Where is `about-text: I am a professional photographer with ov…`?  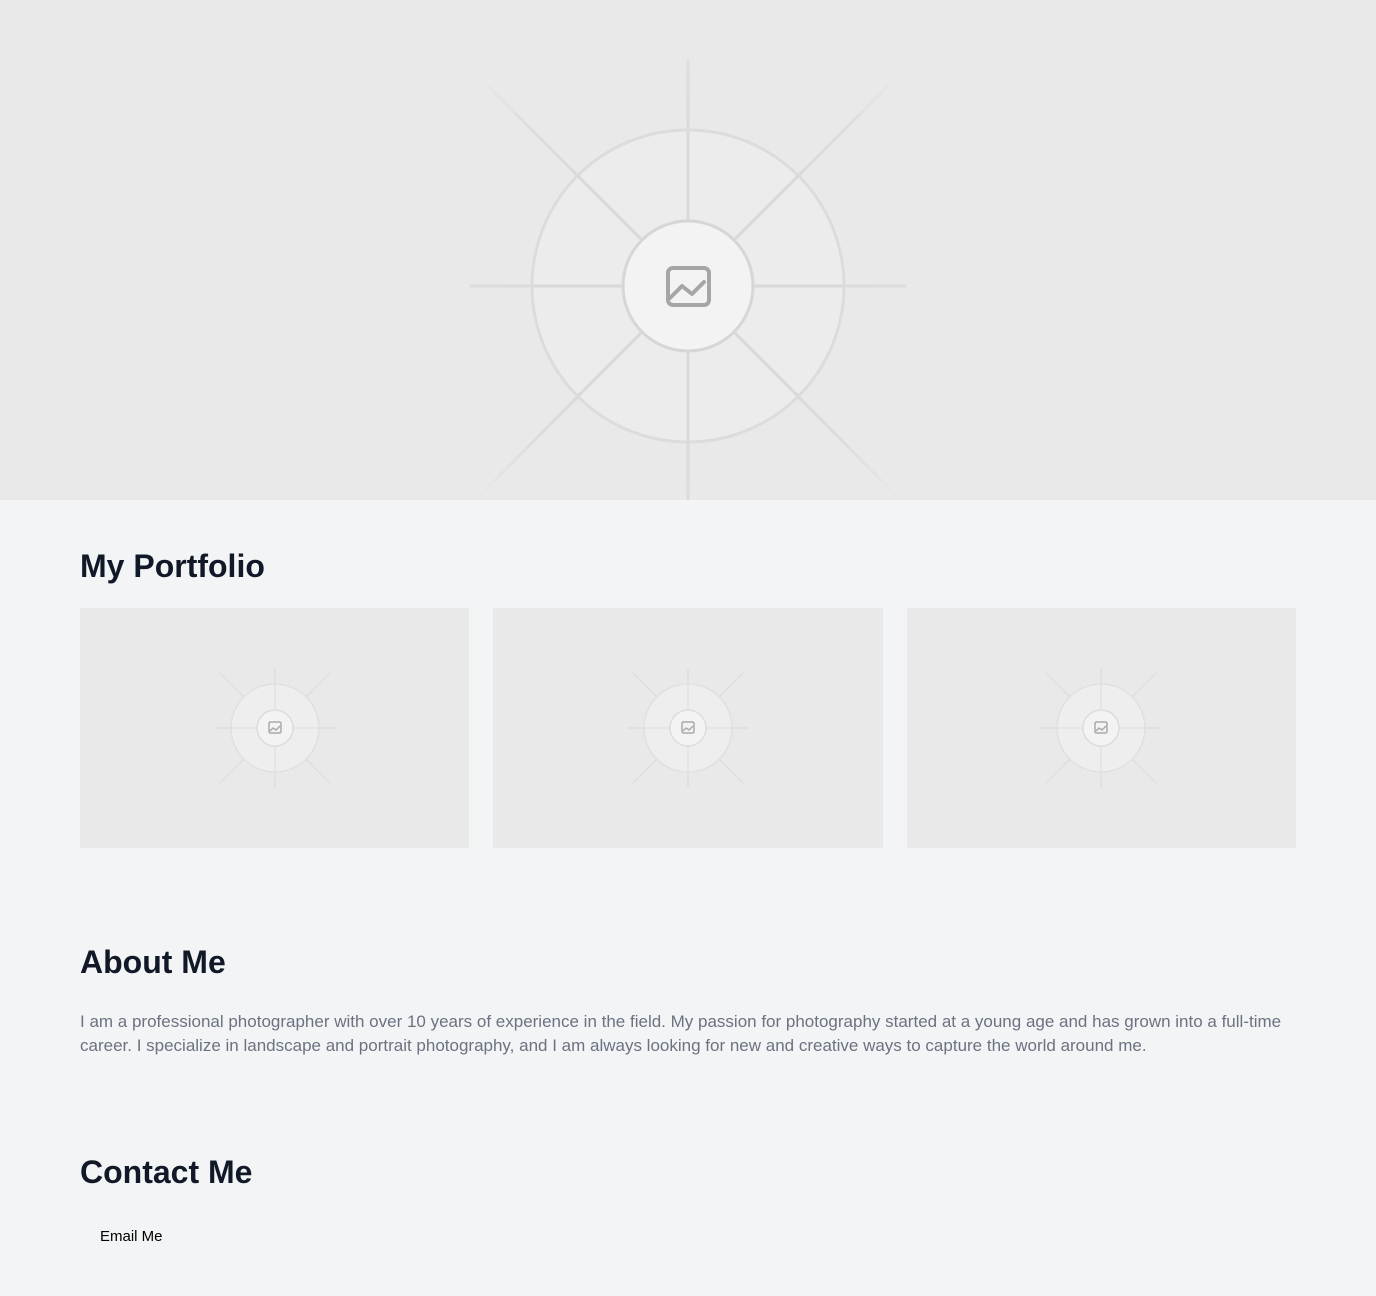
about-text: I am a professional photographer with ov… is located at coordinates (681, 1033).